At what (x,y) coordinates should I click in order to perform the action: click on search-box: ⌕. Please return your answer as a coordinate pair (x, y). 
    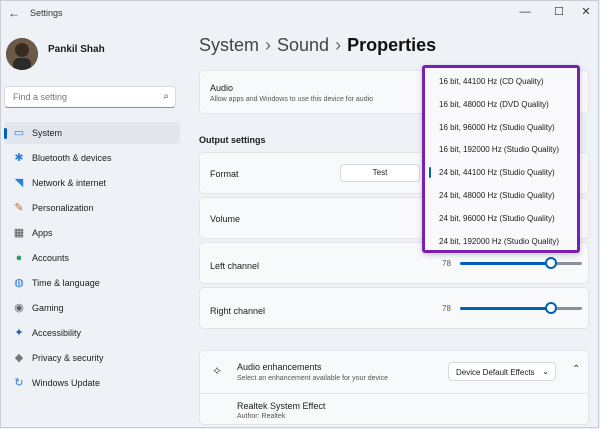
    Looking at the image, I should click on (90, 97).